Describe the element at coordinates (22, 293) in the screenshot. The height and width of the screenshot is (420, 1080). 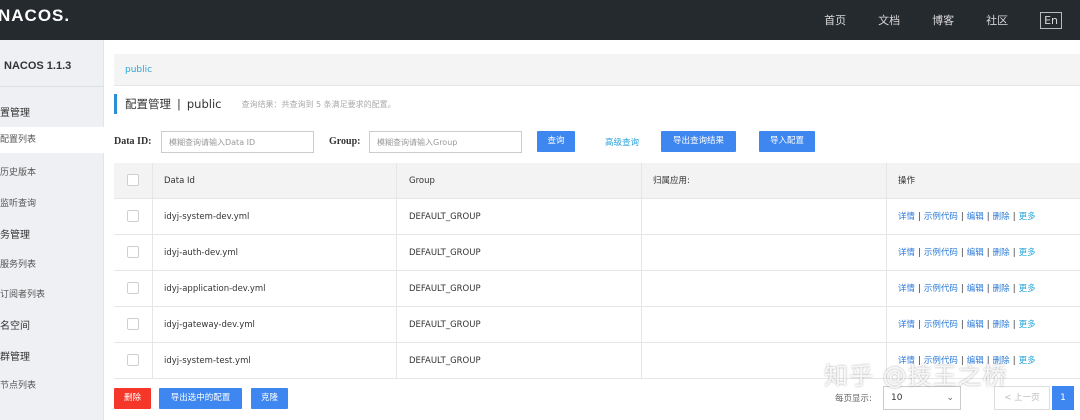
I see `sidebar-item-subscribers: 订阅者列表` at that location.